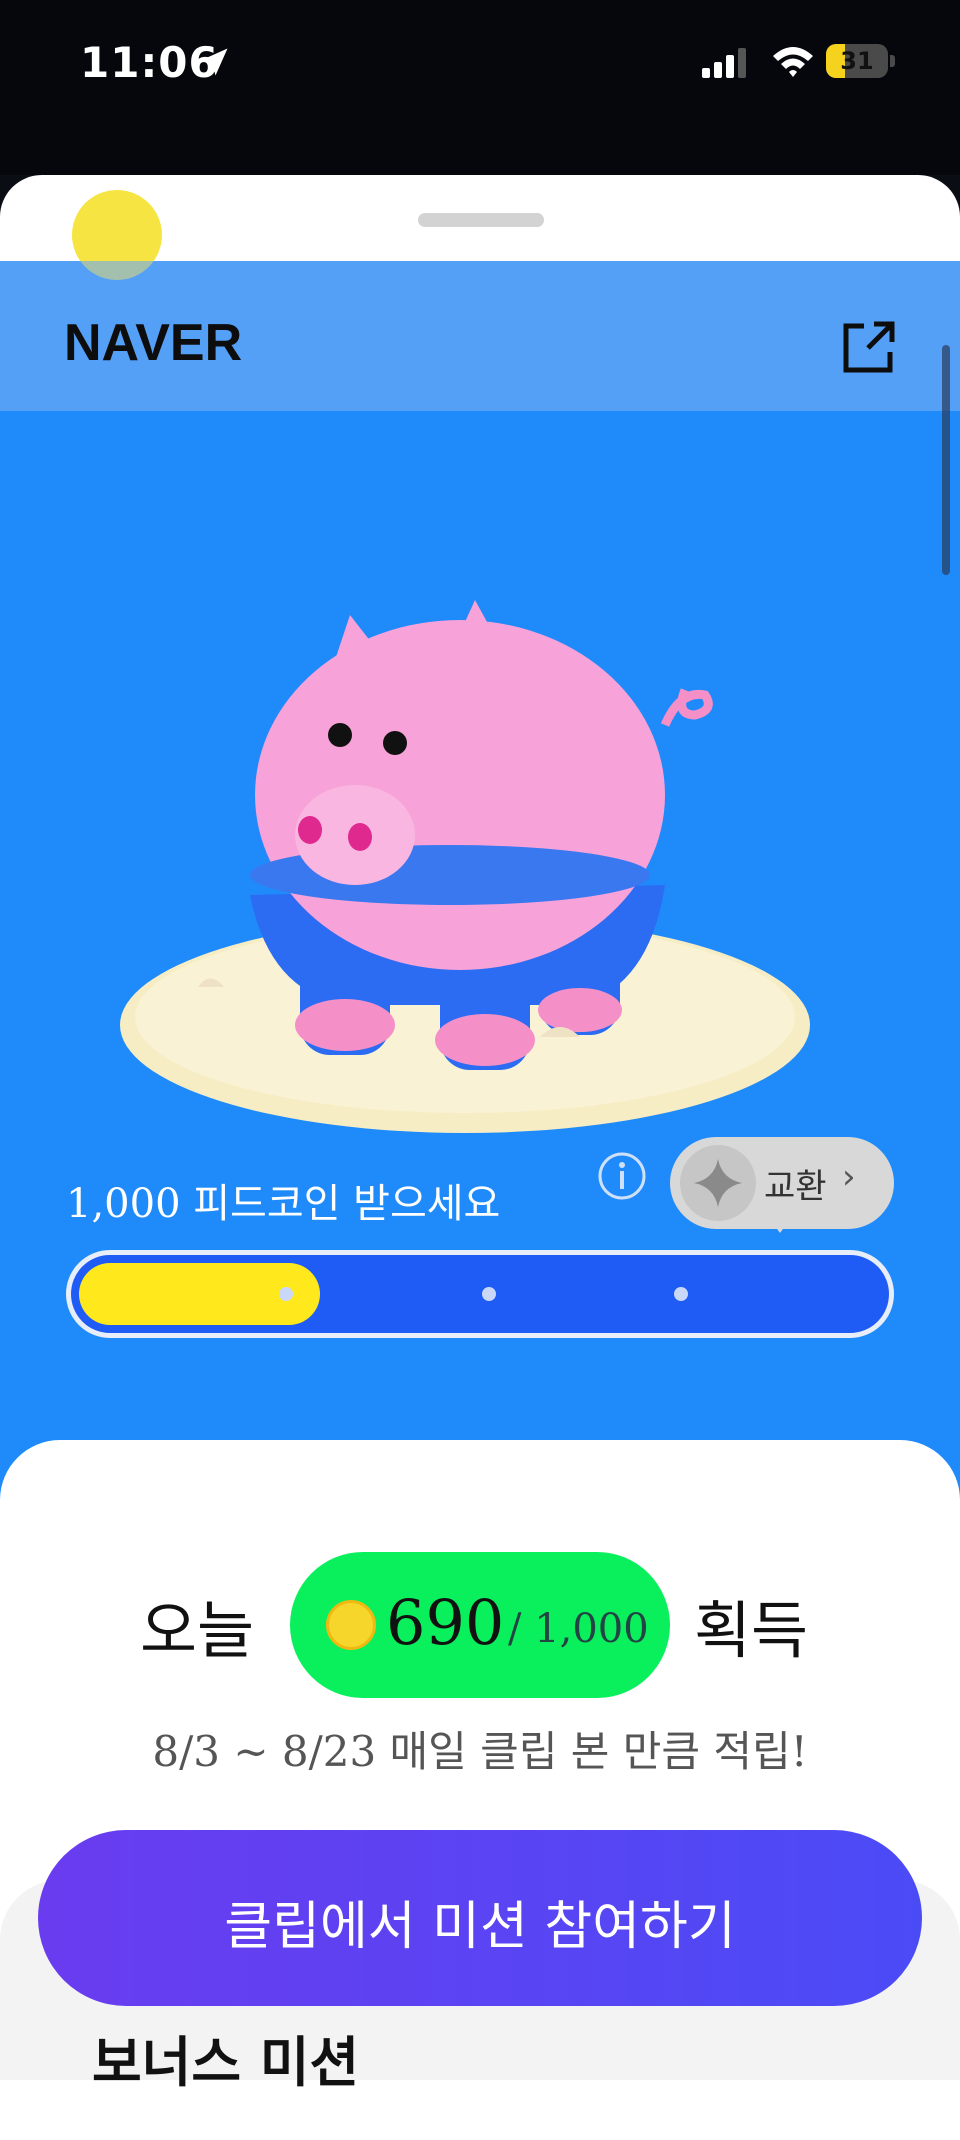 The height and width of the screenshot is (2140, 960). Describe the element at coordinates (481, 220) in the screenshot. I see `sheet-drag-handle` at that location.